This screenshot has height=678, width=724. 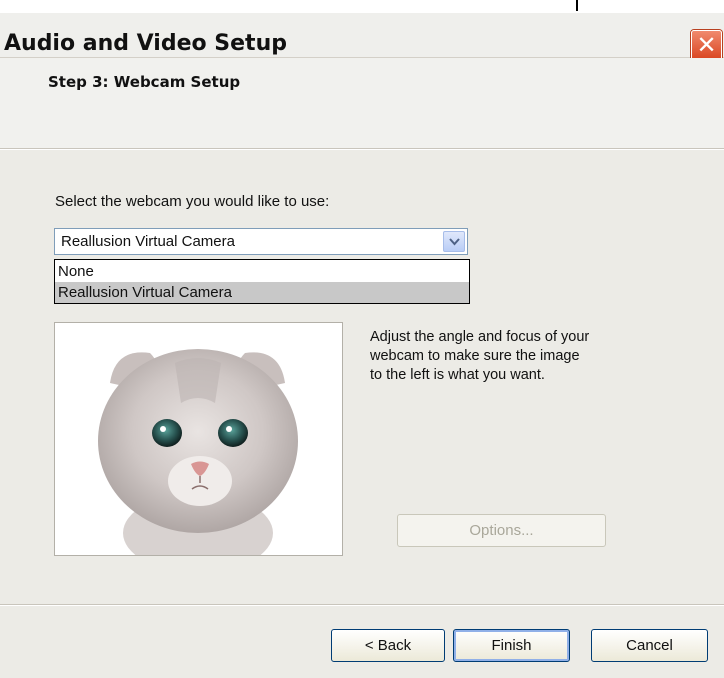 What do you see at coordinates (475, 356) in the screenshot?
I see `hint-line: webcam to make sure the image` at bounding box center [475, 356].